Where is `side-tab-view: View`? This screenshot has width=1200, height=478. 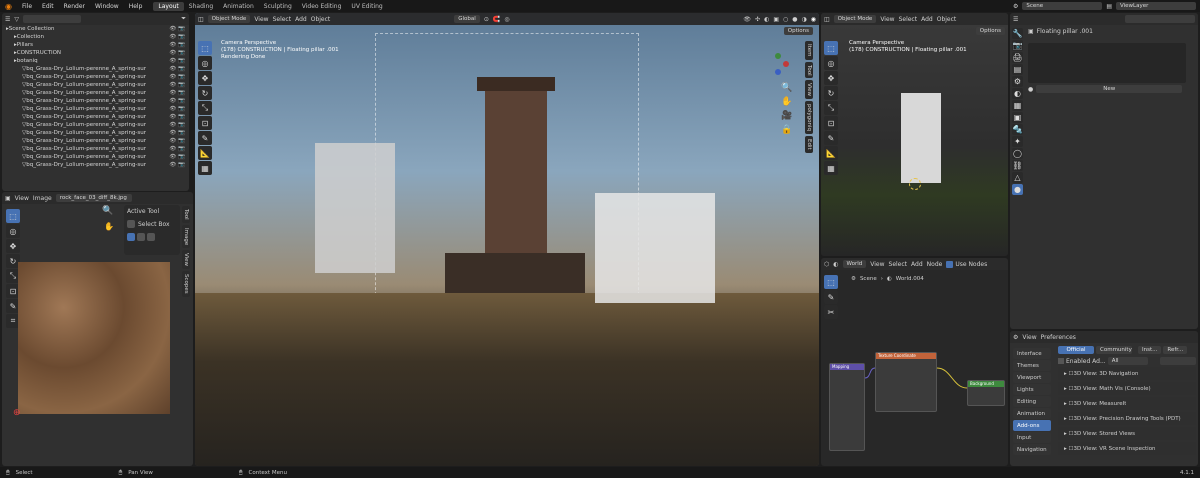
side-tab-view: View is located at coordinates (186, 259).